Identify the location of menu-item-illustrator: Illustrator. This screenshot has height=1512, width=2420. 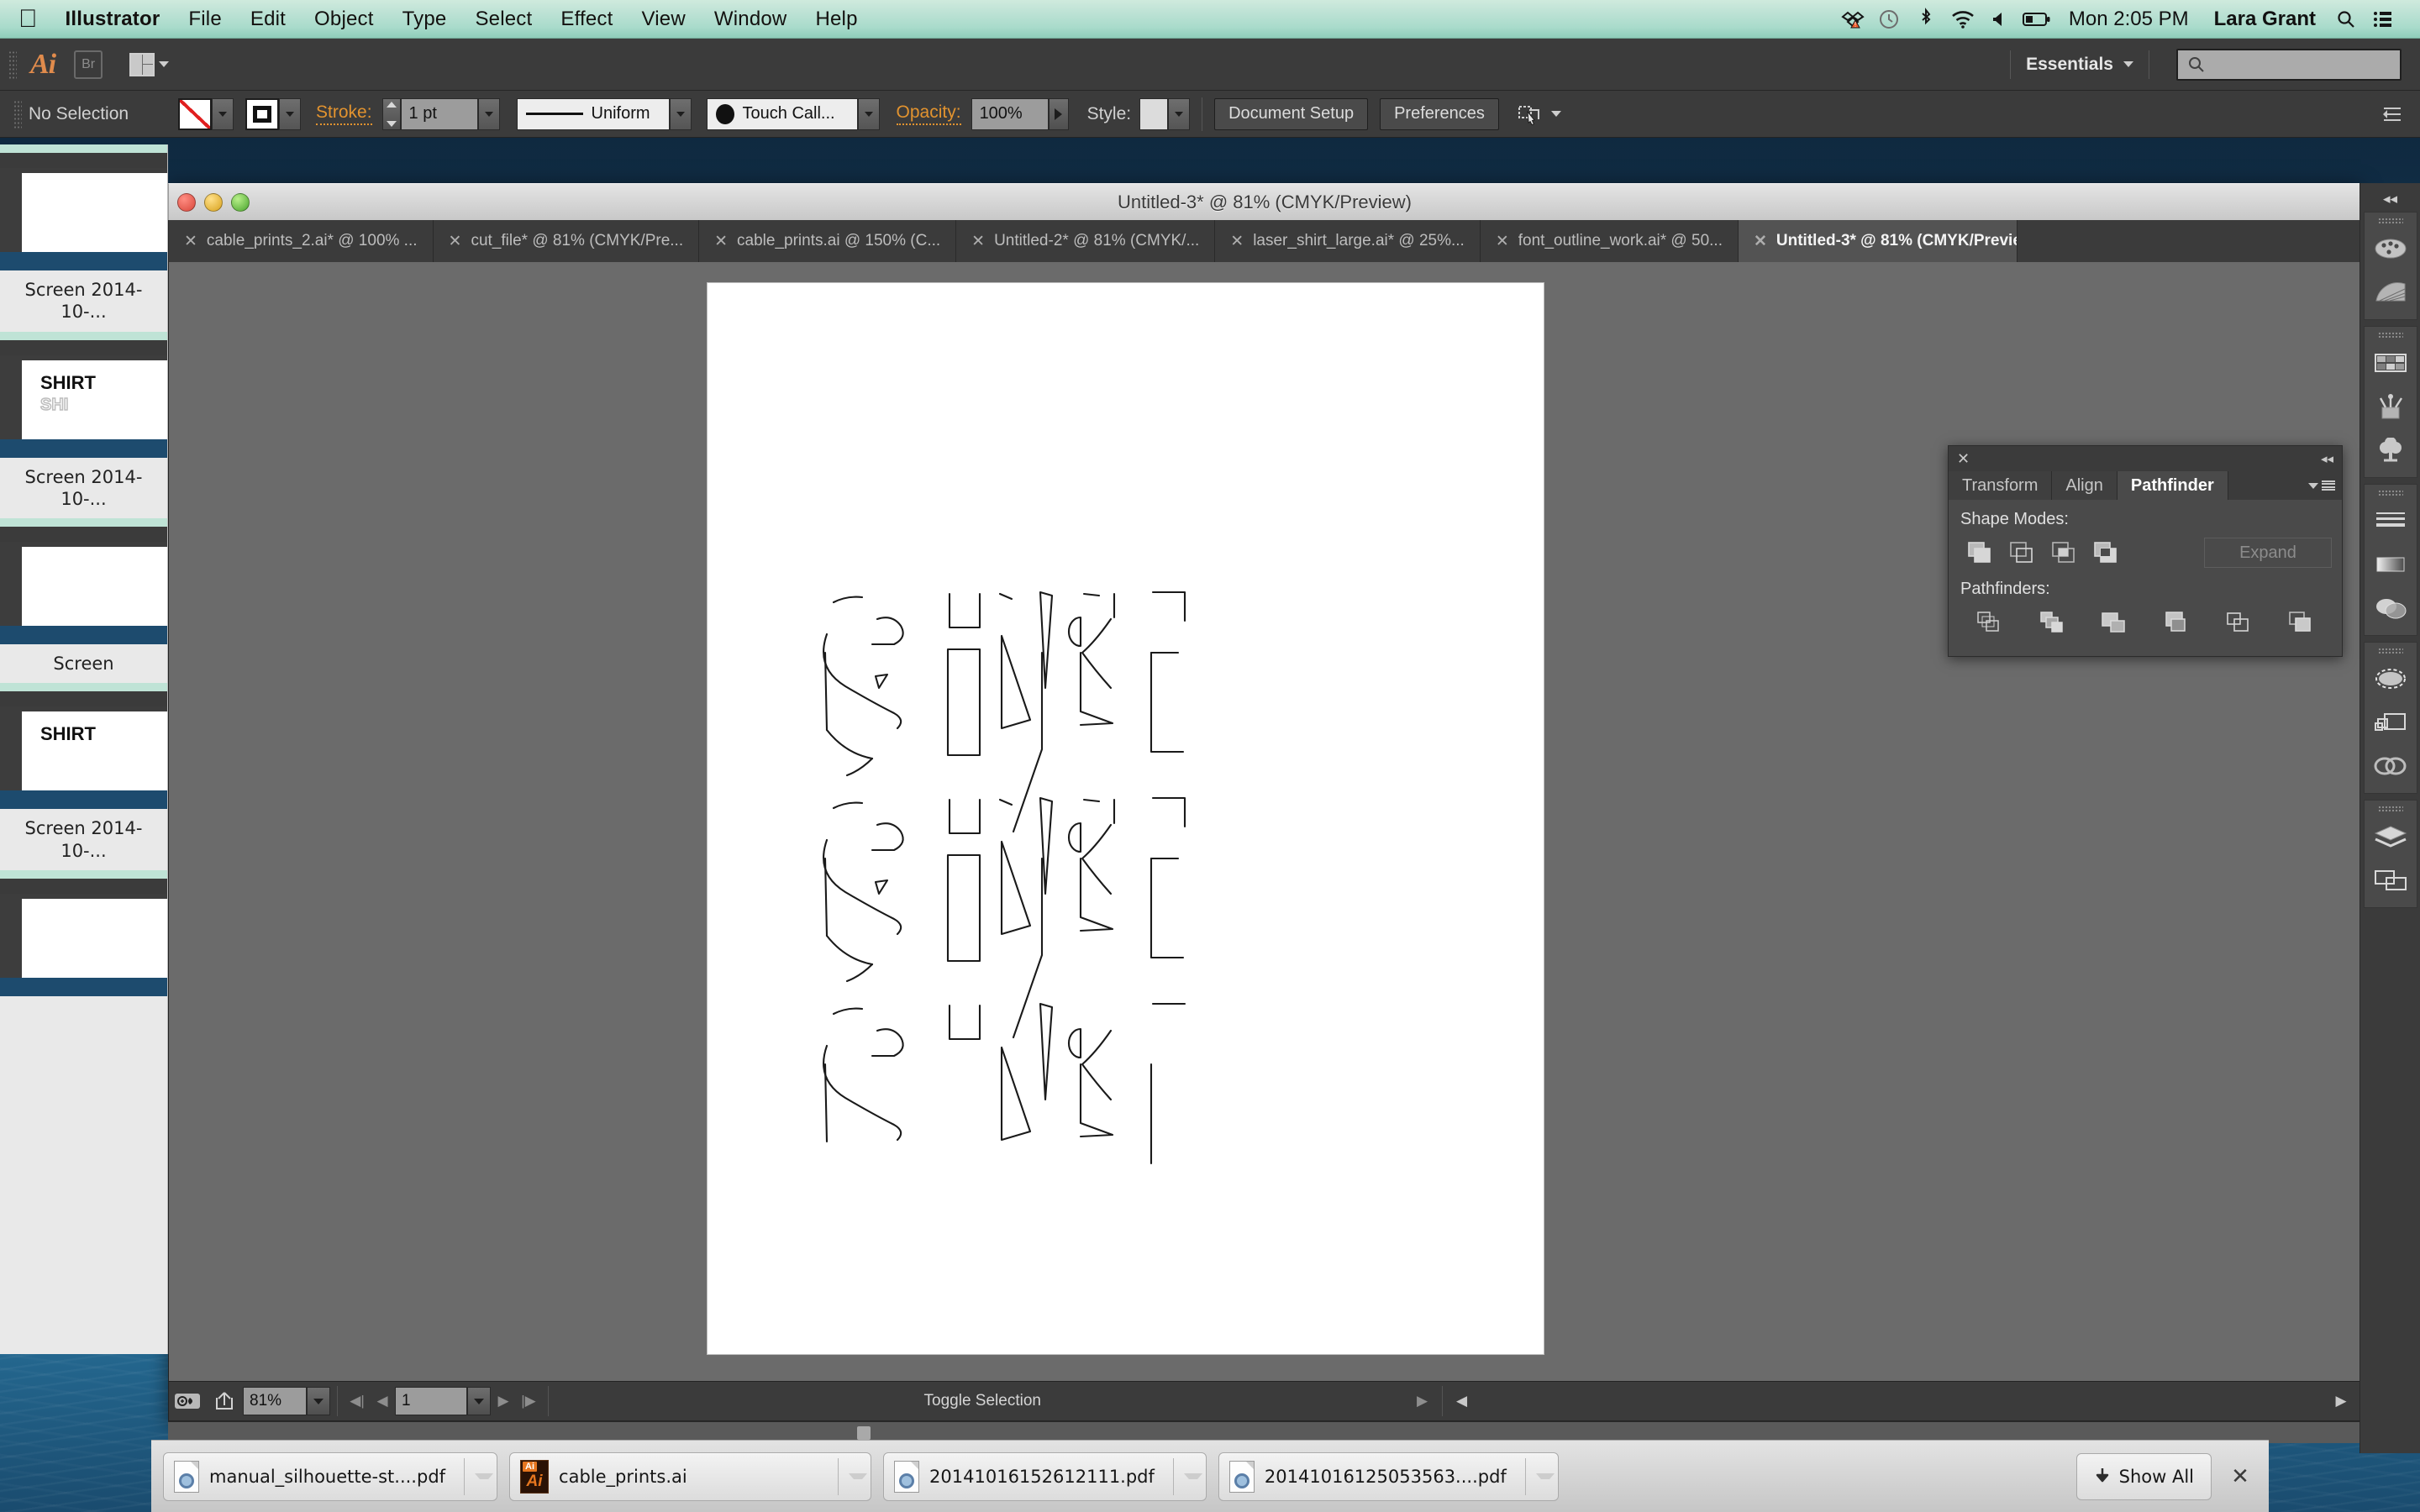
(113, 19).